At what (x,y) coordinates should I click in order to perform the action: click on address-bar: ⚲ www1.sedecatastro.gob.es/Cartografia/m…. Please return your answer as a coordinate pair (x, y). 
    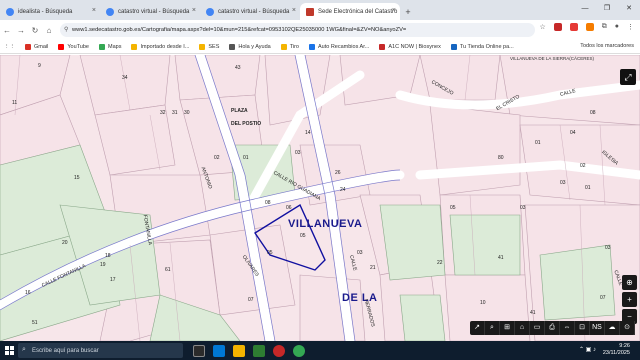
    Looking at the image, I should click on (297, 30).